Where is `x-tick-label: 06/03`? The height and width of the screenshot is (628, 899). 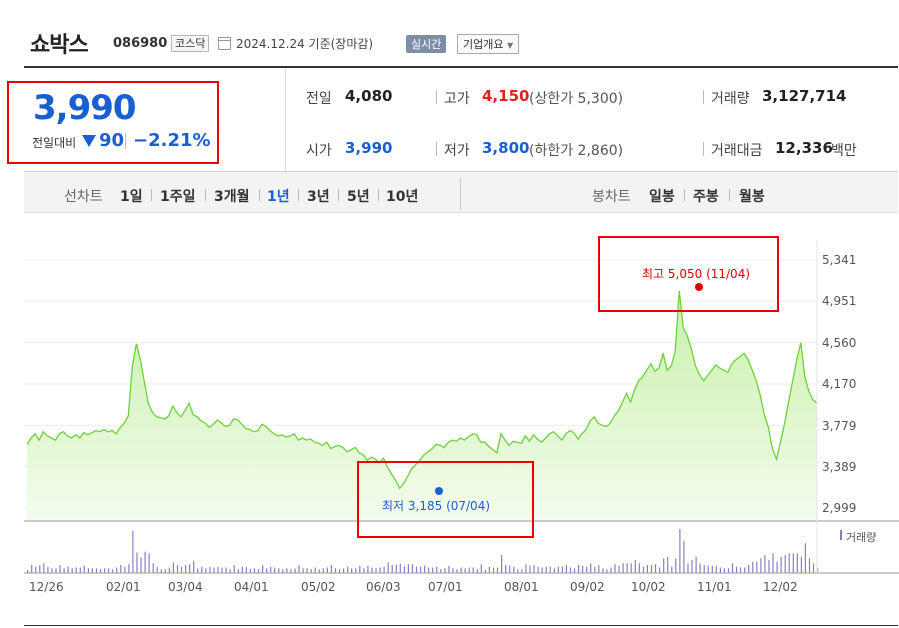 x-tick-label: 06/03 is located at coordinates (383, 587).